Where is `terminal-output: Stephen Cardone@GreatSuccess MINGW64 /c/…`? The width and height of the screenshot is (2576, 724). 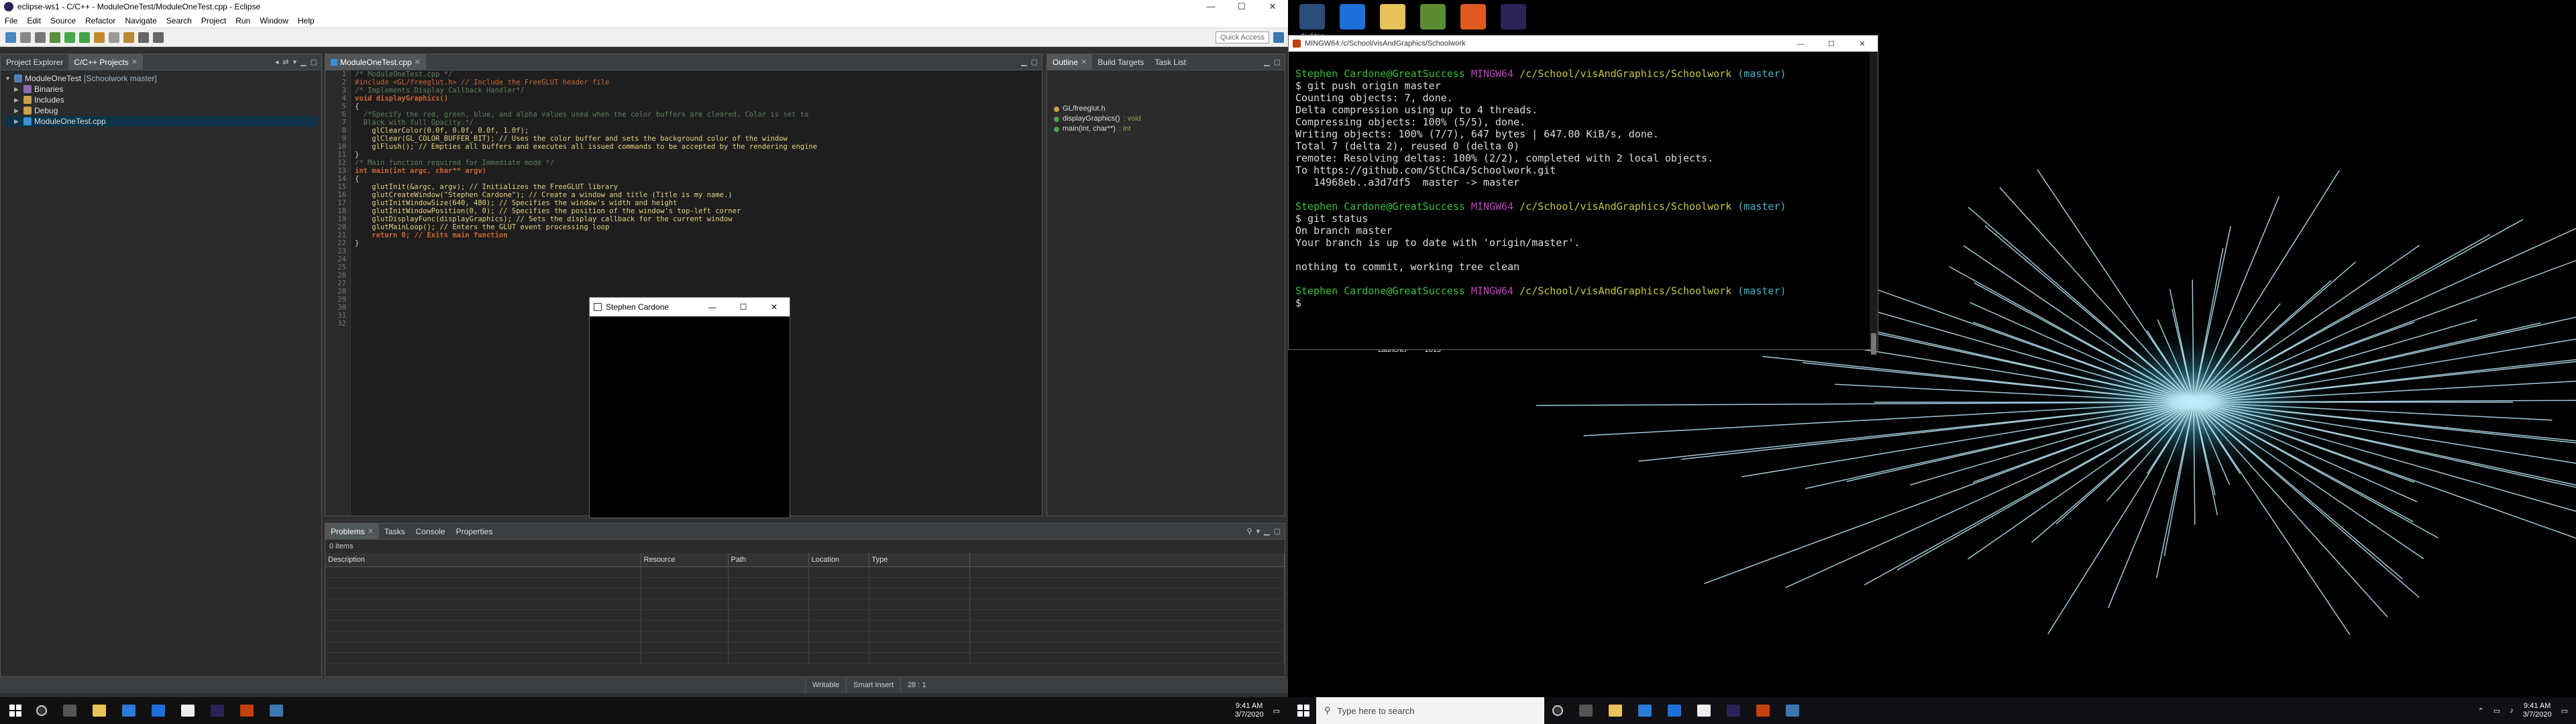 terminal-output: Stephen Cardone@GreatSuccess MINGW64 /c/… is located at coordinates (1583, 194).